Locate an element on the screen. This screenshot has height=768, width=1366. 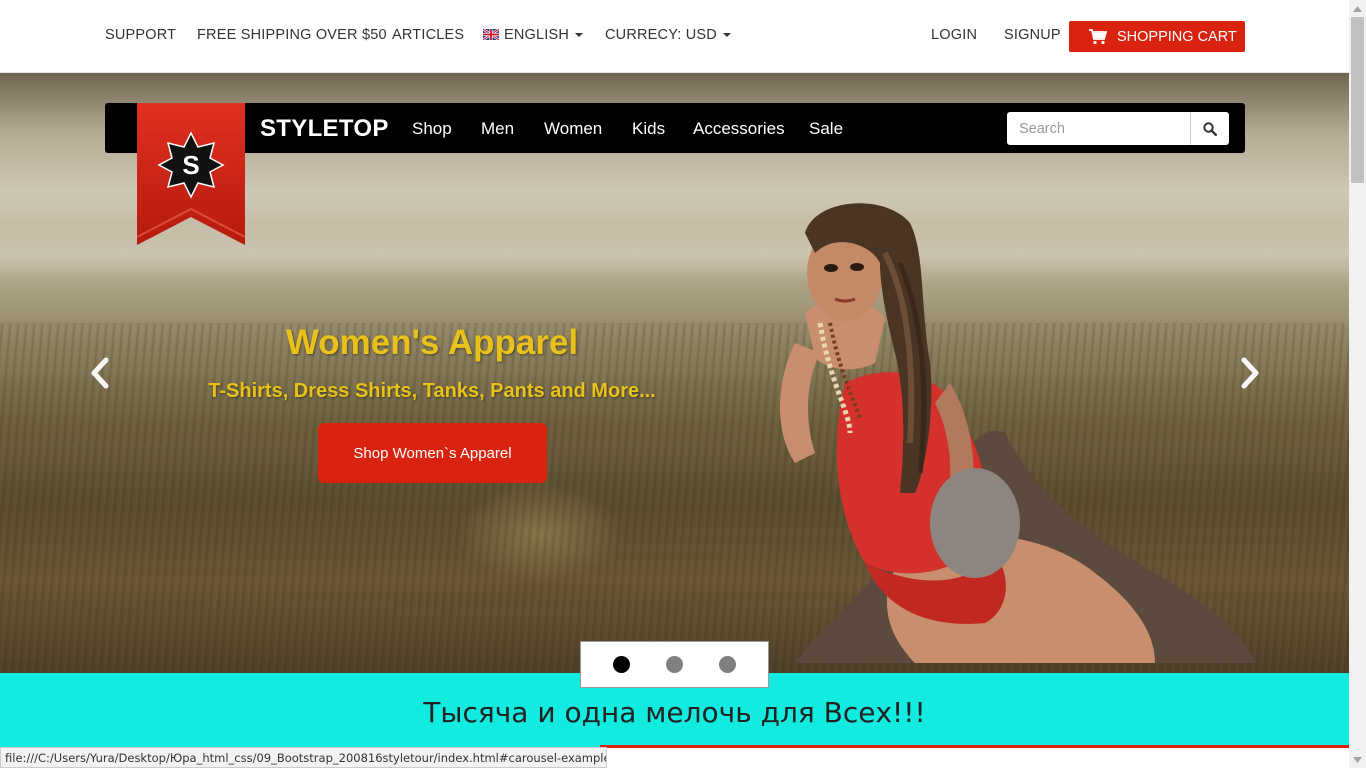
cart-icon is located at coordinates (1098, 36).